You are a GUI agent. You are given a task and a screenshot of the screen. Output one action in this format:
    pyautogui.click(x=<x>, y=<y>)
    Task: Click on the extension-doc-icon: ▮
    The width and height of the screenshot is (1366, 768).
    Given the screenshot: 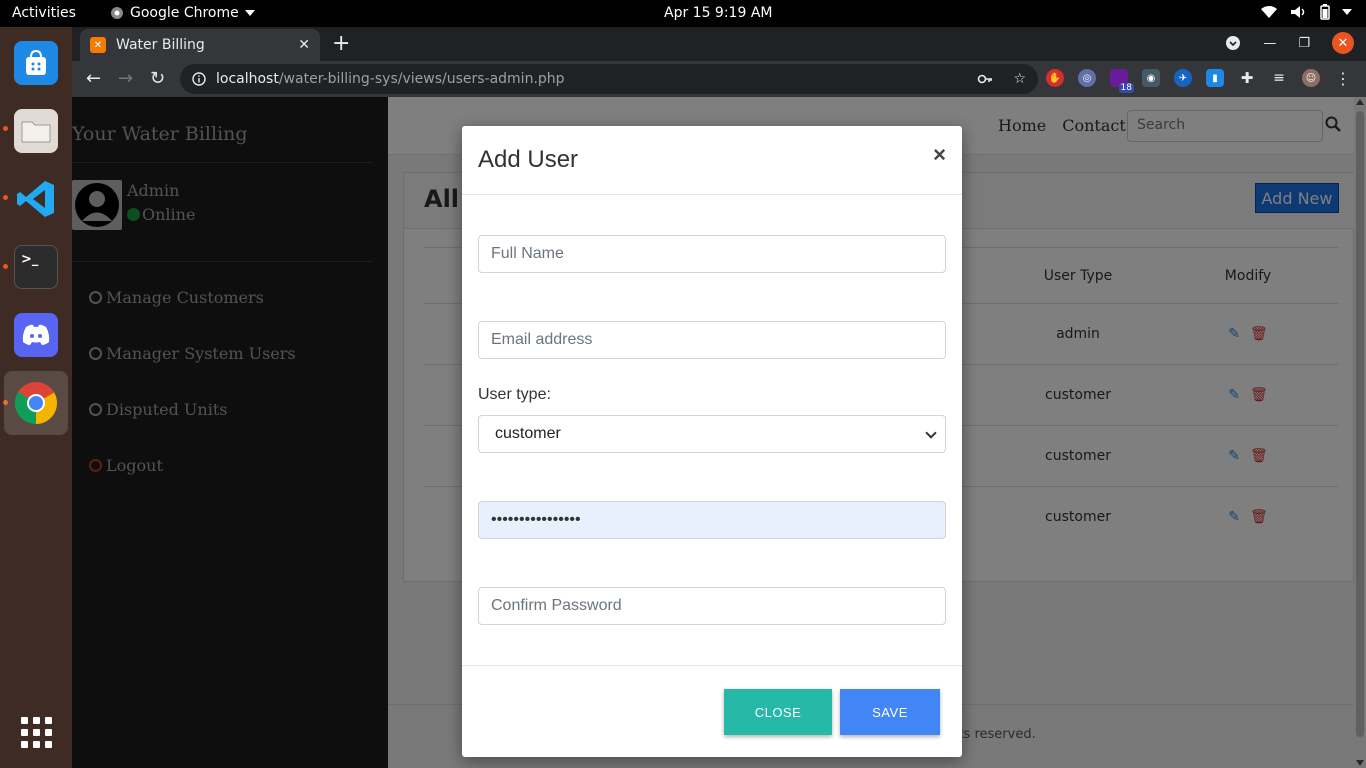 What is the action you would take?
    pyautogui.click(x=1215, y=78)
    